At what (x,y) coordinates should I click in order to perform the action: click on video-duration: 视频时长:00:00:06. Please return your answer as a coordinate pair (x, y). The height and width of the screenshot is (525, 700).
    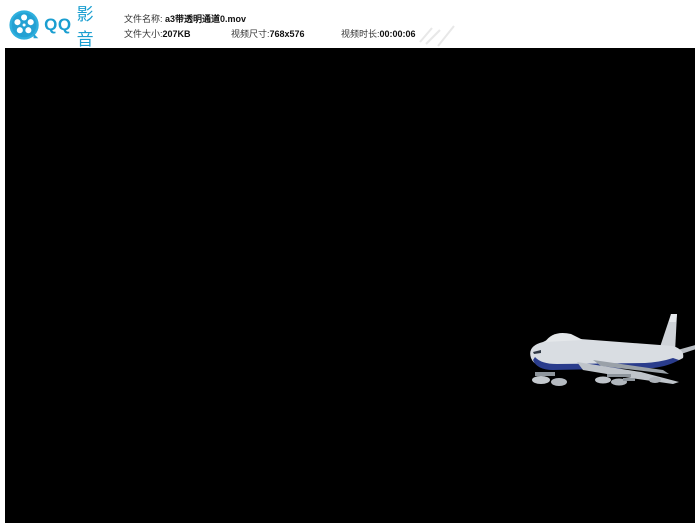
    Looking at the image, I should click on (378, 34).